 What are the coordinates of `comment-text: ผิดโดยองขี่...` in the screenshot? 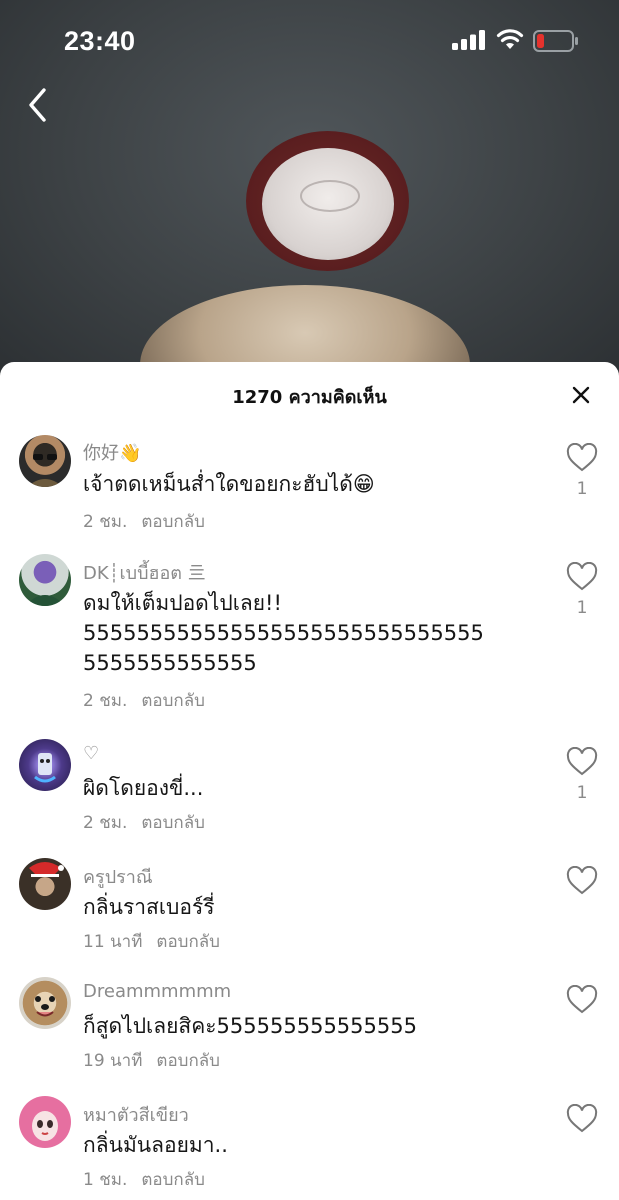 It's located at (143, 788).